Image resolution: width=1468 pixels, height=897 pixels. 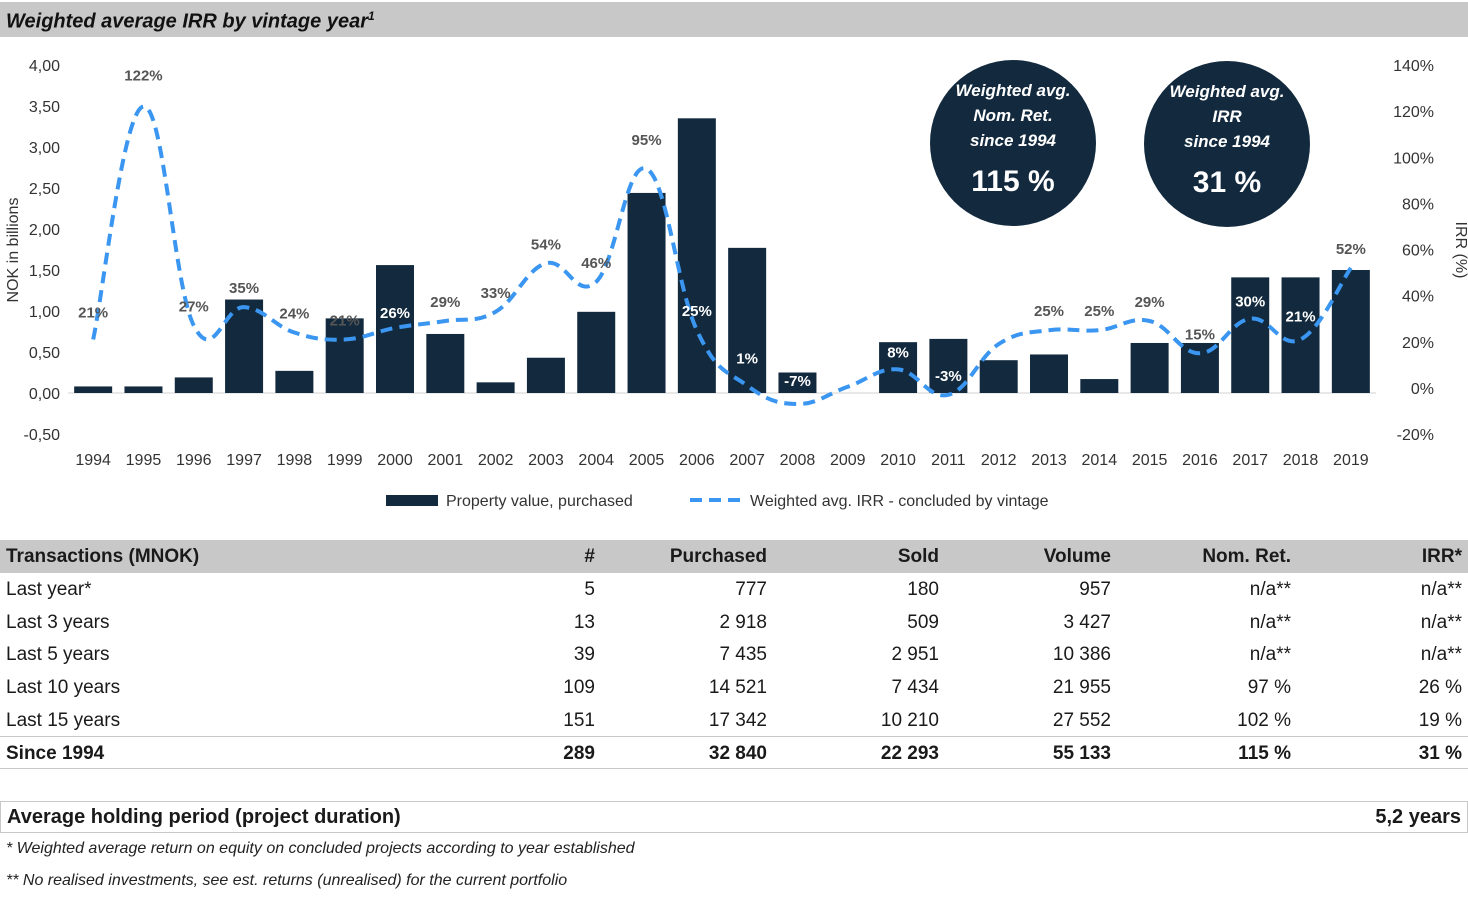 I want to click on x-tick-label: 2018, so click(x=1301, y=460).